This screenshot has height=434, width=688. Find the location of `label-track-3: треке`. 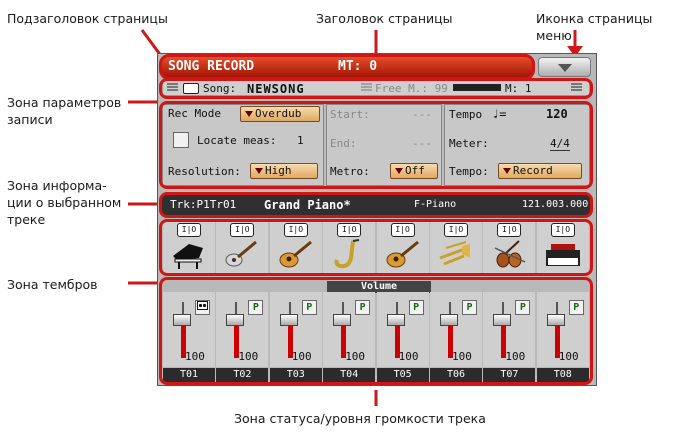

label-track-3: треке is located at coordinates (26, 219).